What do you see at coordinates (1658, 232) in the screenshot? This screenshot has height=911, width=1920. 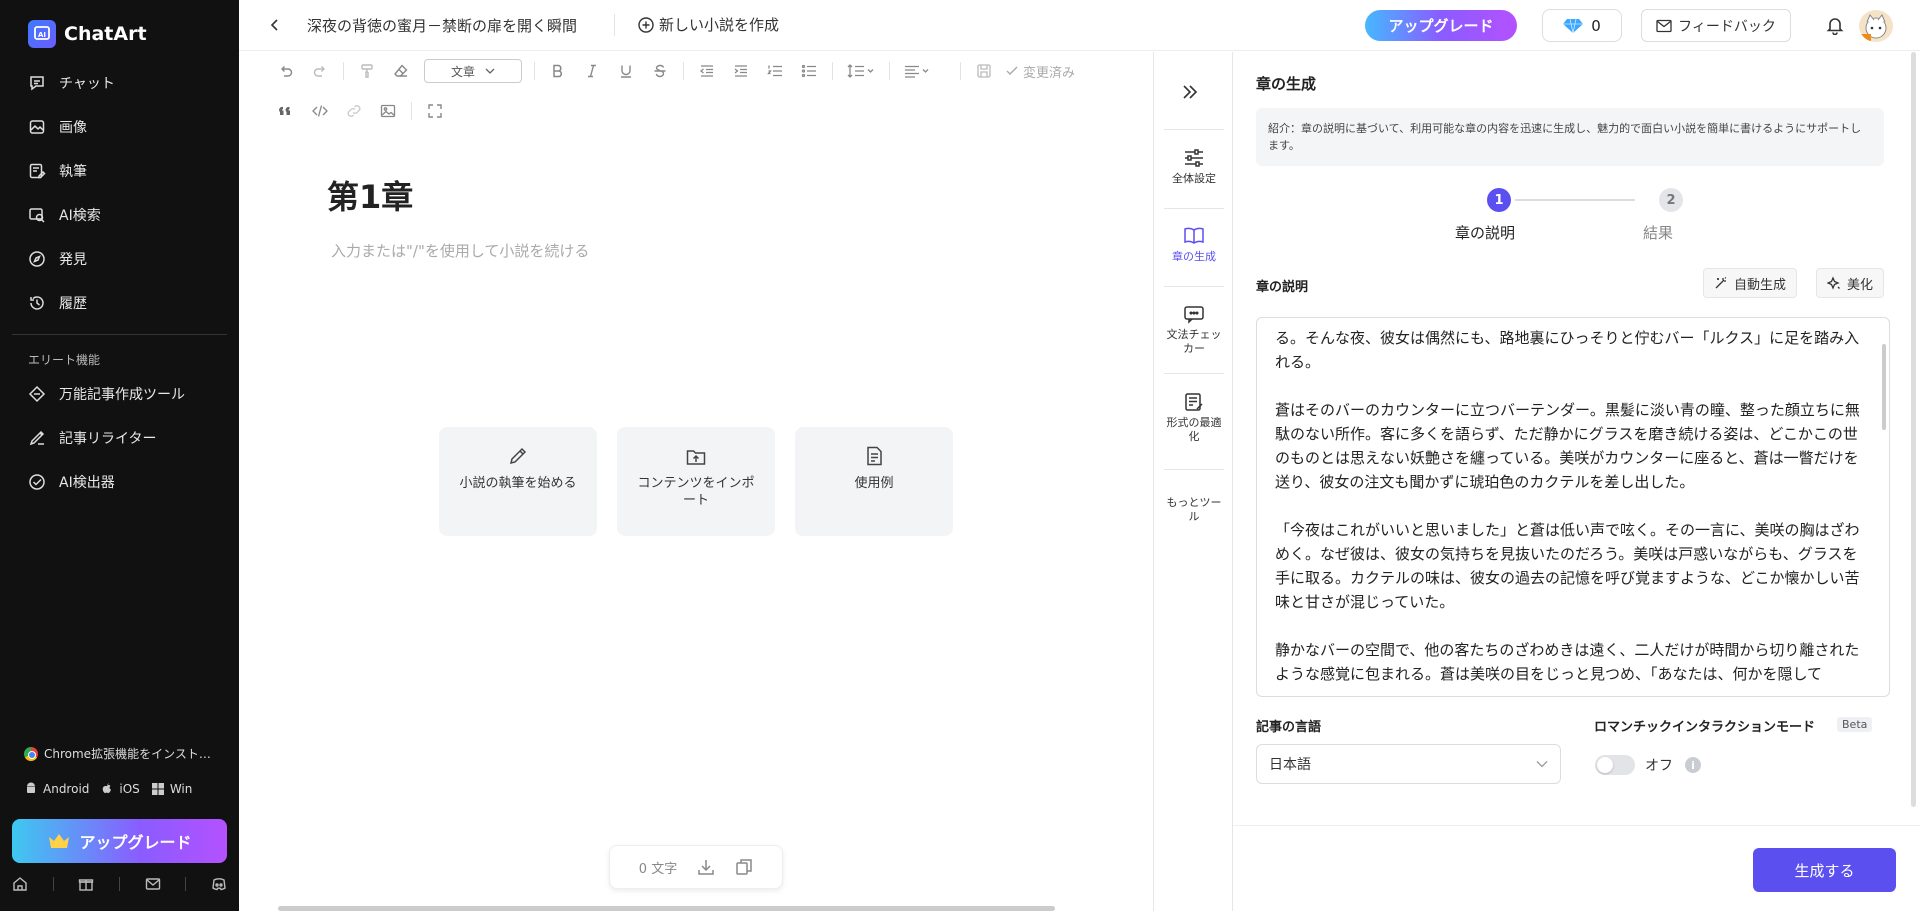 I see `step-2-label: 結果` at bounding box center [1658, 232].